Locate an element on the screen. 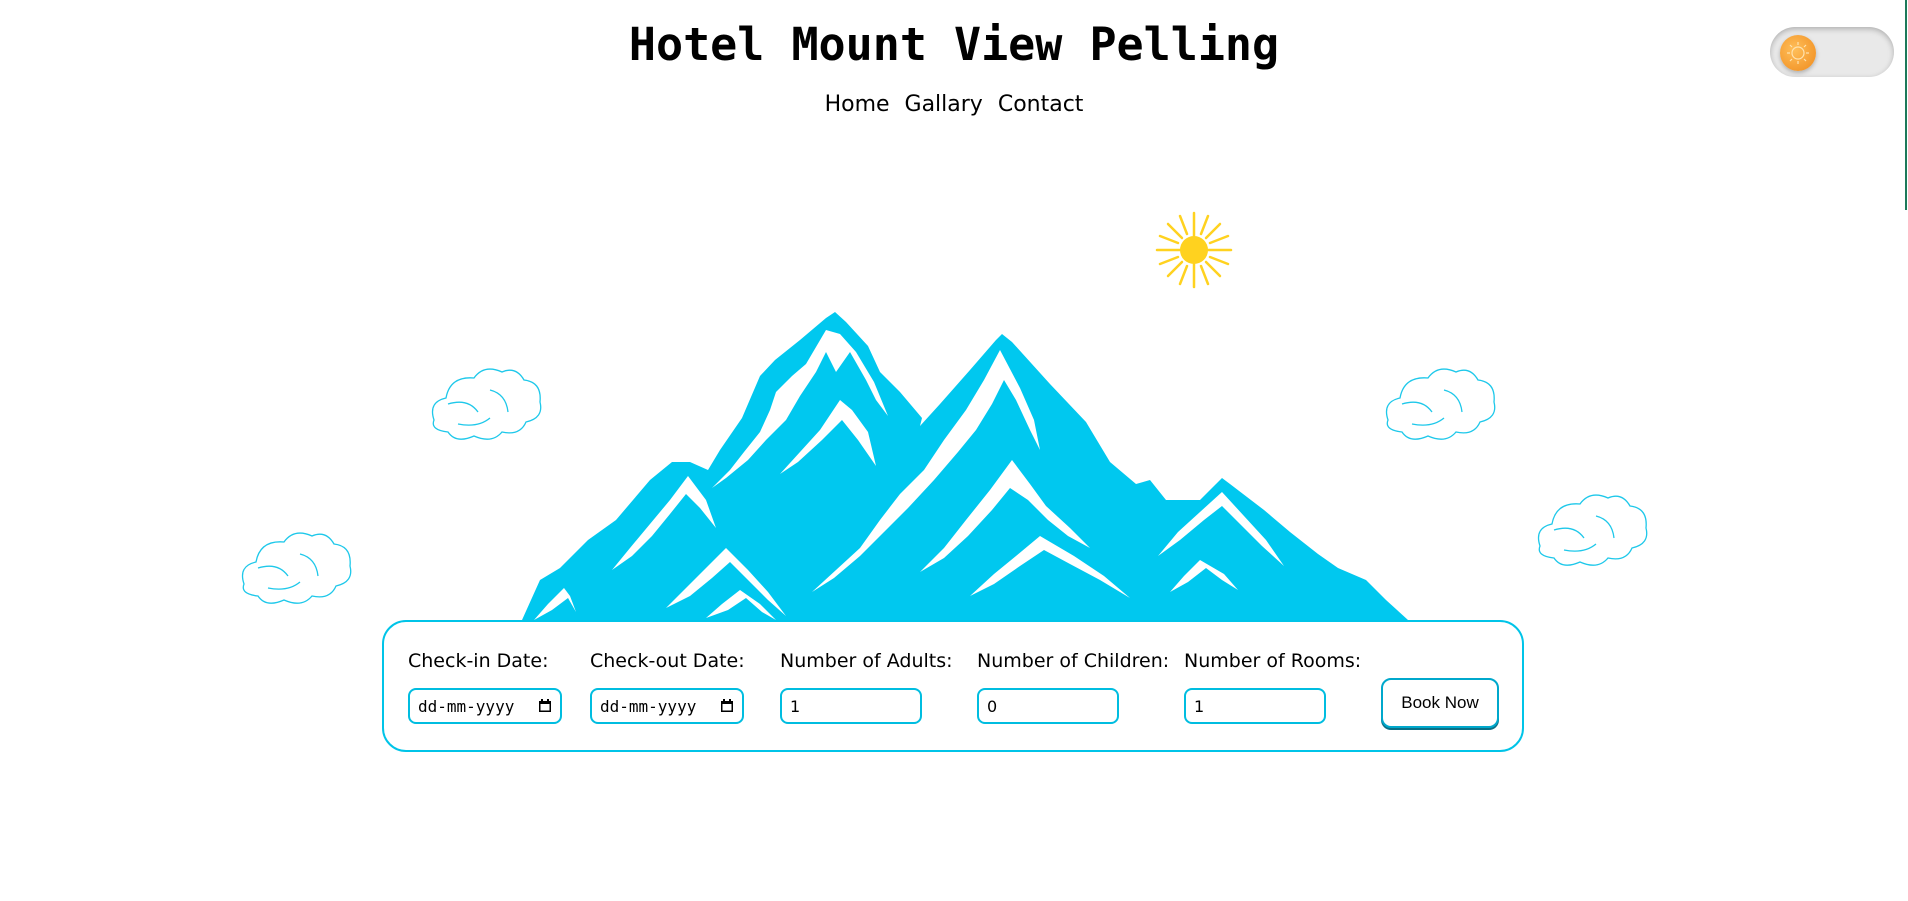 The height and width of the screenshot is (901, 1908). children-input: 0 is located at coordinates (1048, 706).